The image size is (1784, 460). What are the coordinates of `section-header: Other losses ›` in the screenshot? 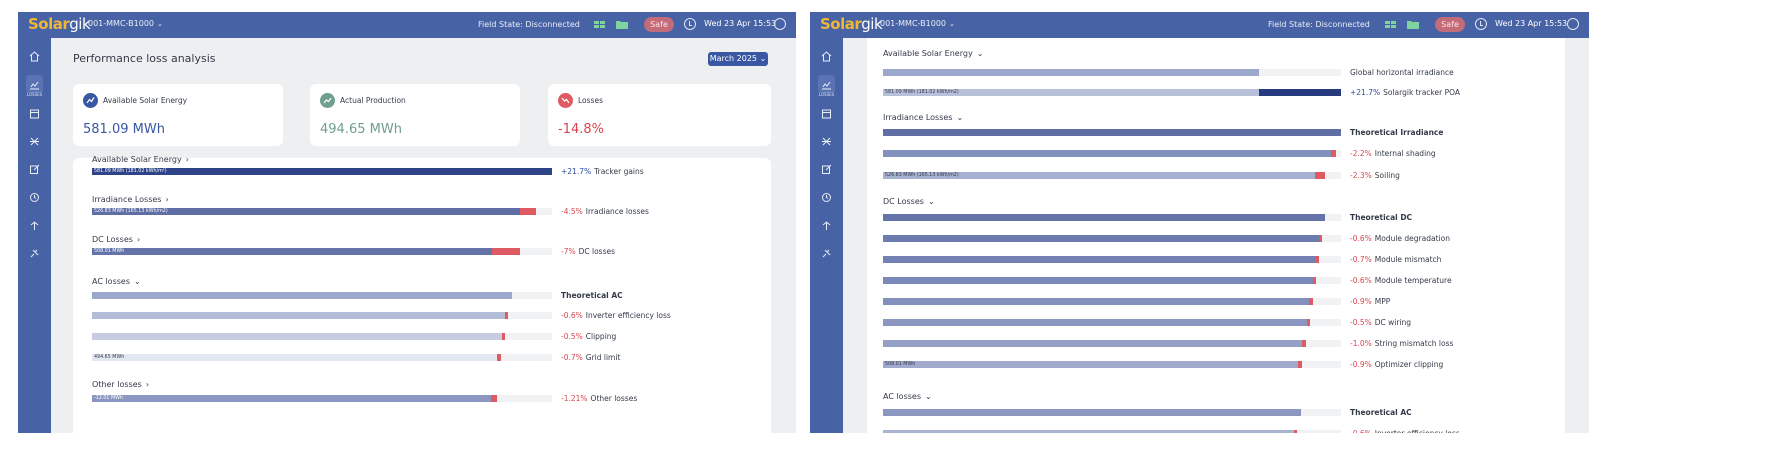 It's located at (120, 384).